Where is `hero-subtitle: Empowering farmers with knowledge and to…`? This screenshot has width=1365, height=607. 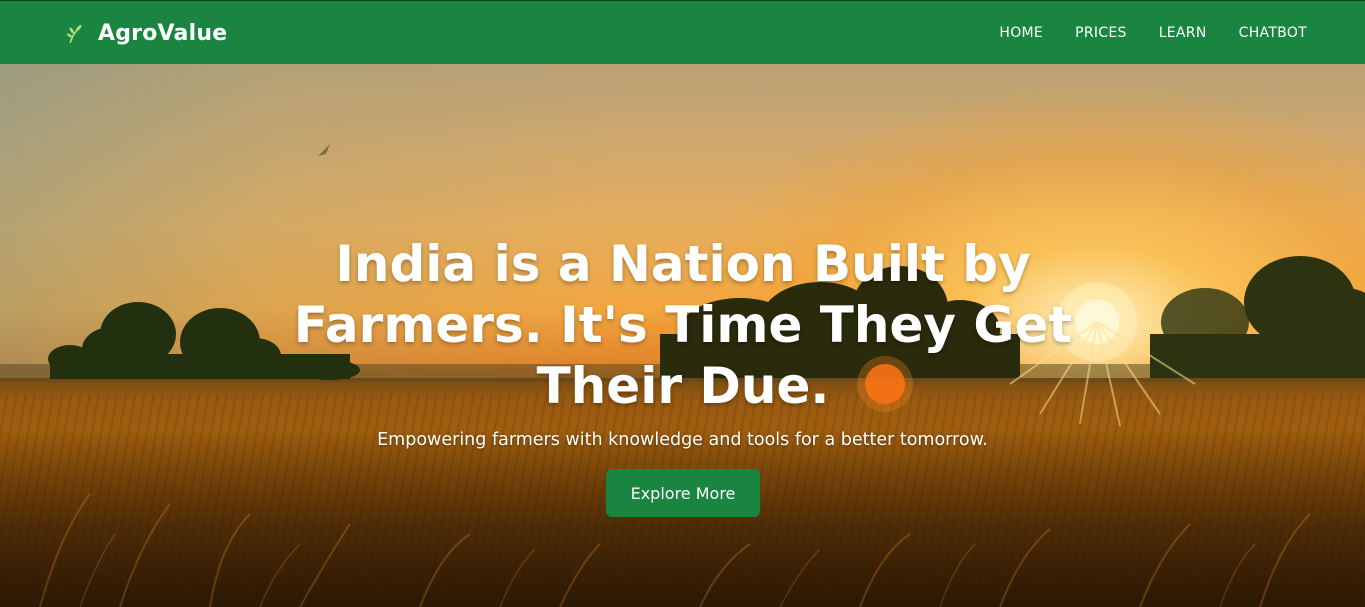 hero-subtitle: Empowering farmers with knowledge and to… is located at coordinates (682, 440).